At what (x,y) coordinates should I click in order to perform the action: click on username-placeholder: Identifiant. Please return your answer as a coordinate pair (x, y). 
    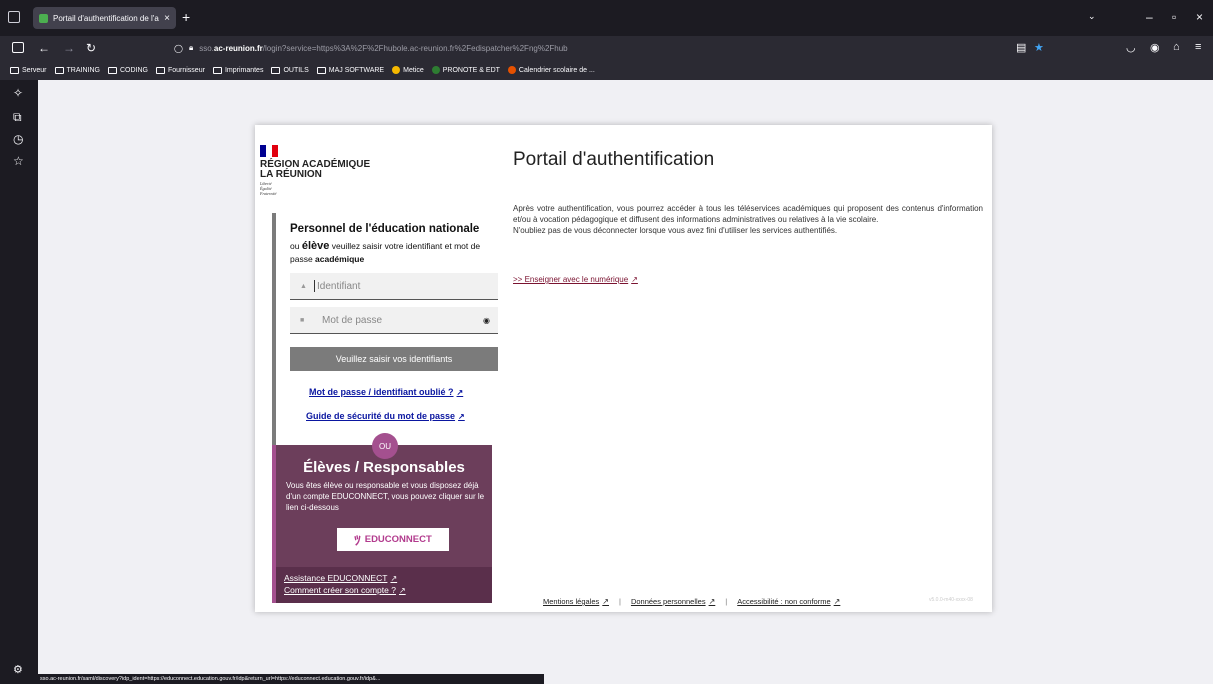
    Looking at the image, I should click on (339, 286).